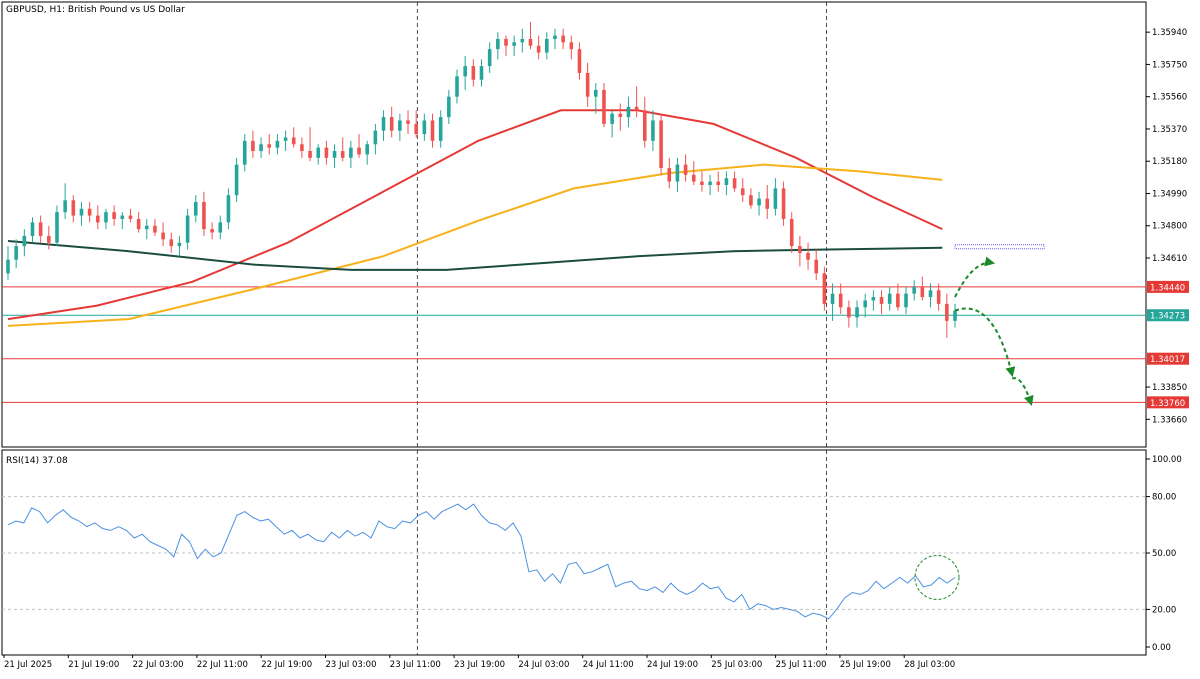 This screenshot has height=679, width=1200. I want to click on price-level-label: 1.34440, so click(1167, 288).